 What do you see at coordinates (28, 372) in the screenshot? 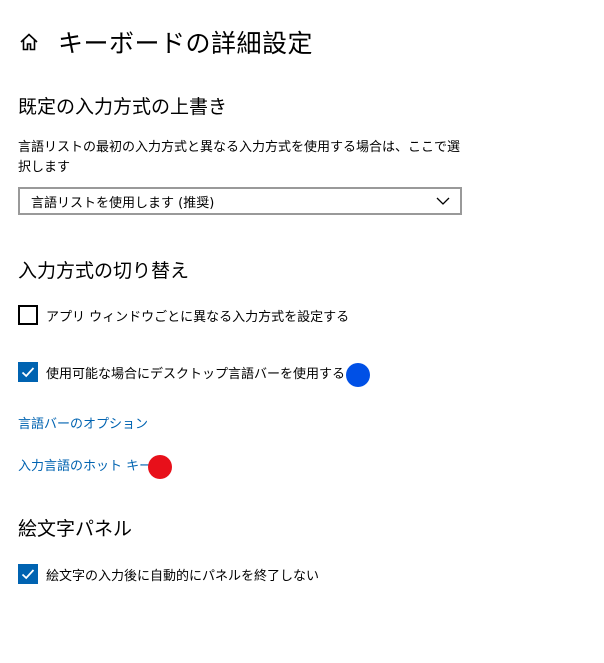
I see `desktop-language-bar-checkbox` at bounding box center [28, 372].